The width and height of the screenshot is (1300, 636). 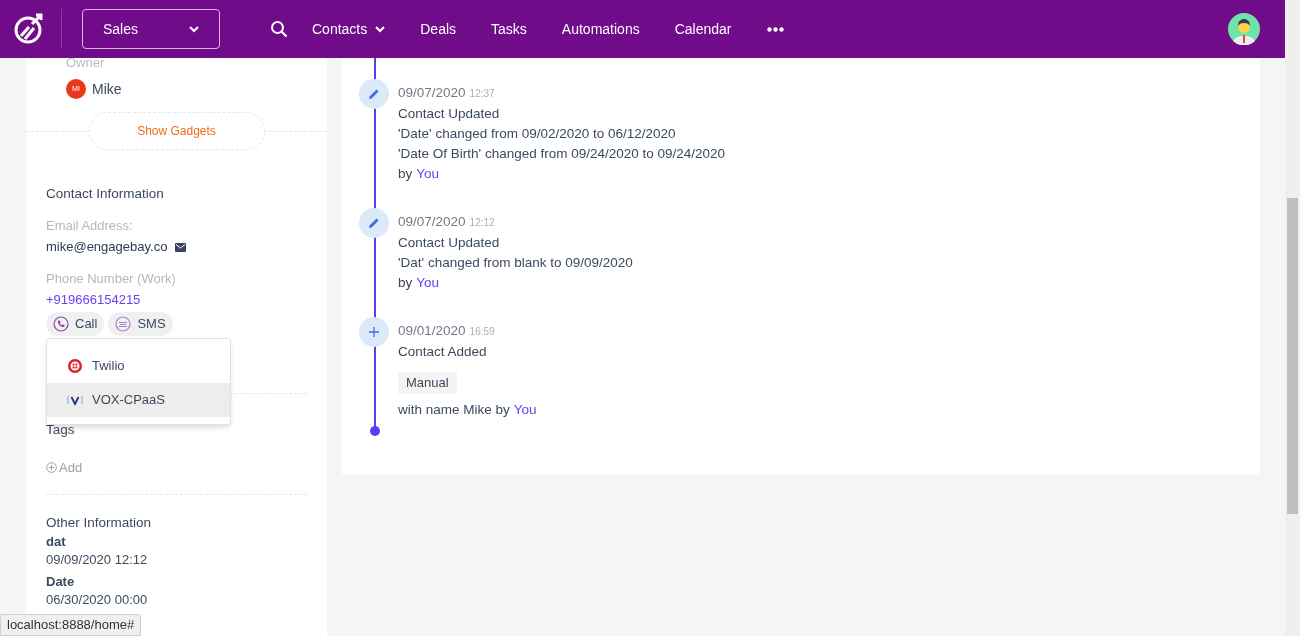 I want to click on nav-link: Calendar, so click(x=703, y=29).